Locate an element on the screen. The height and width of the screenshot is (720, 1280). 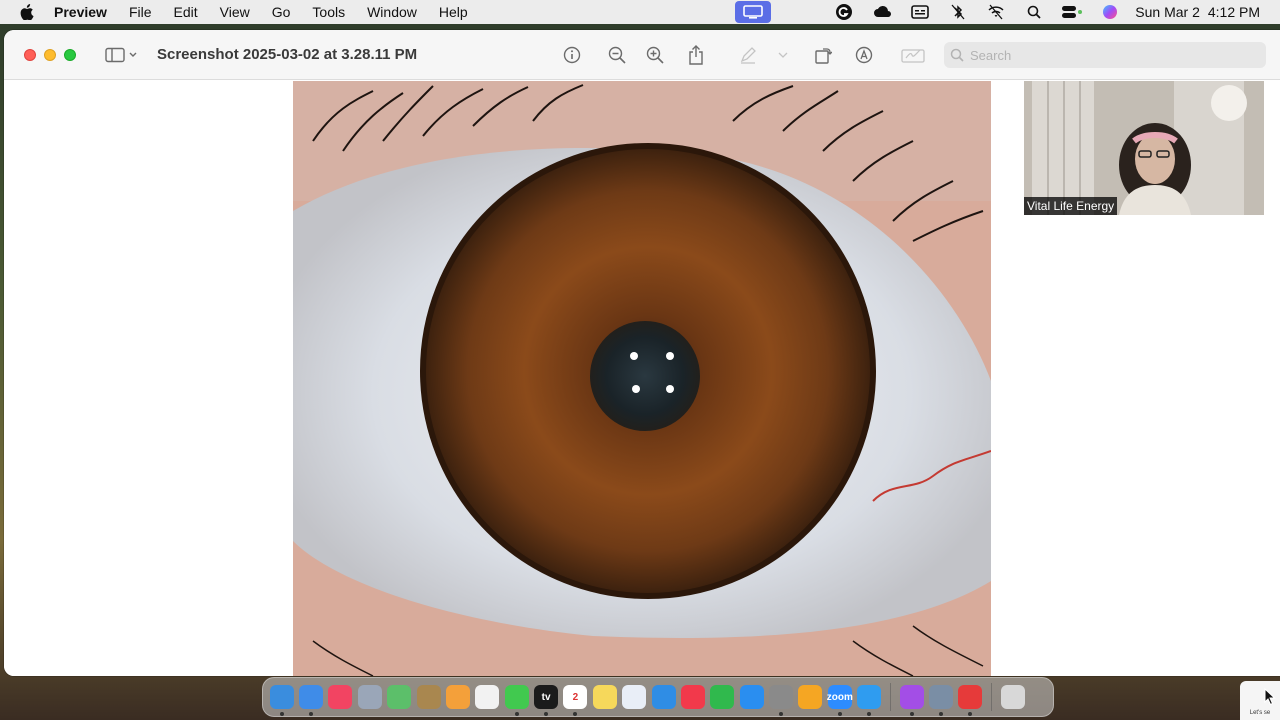
dock-messages-icon is located at coordinates (516, 700).